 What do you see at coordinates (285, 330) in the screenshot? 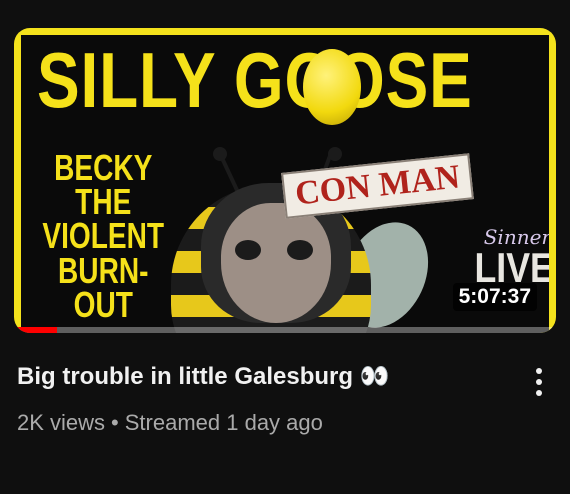
I see `watch-progress-bar` at bounding box center [285, 330].